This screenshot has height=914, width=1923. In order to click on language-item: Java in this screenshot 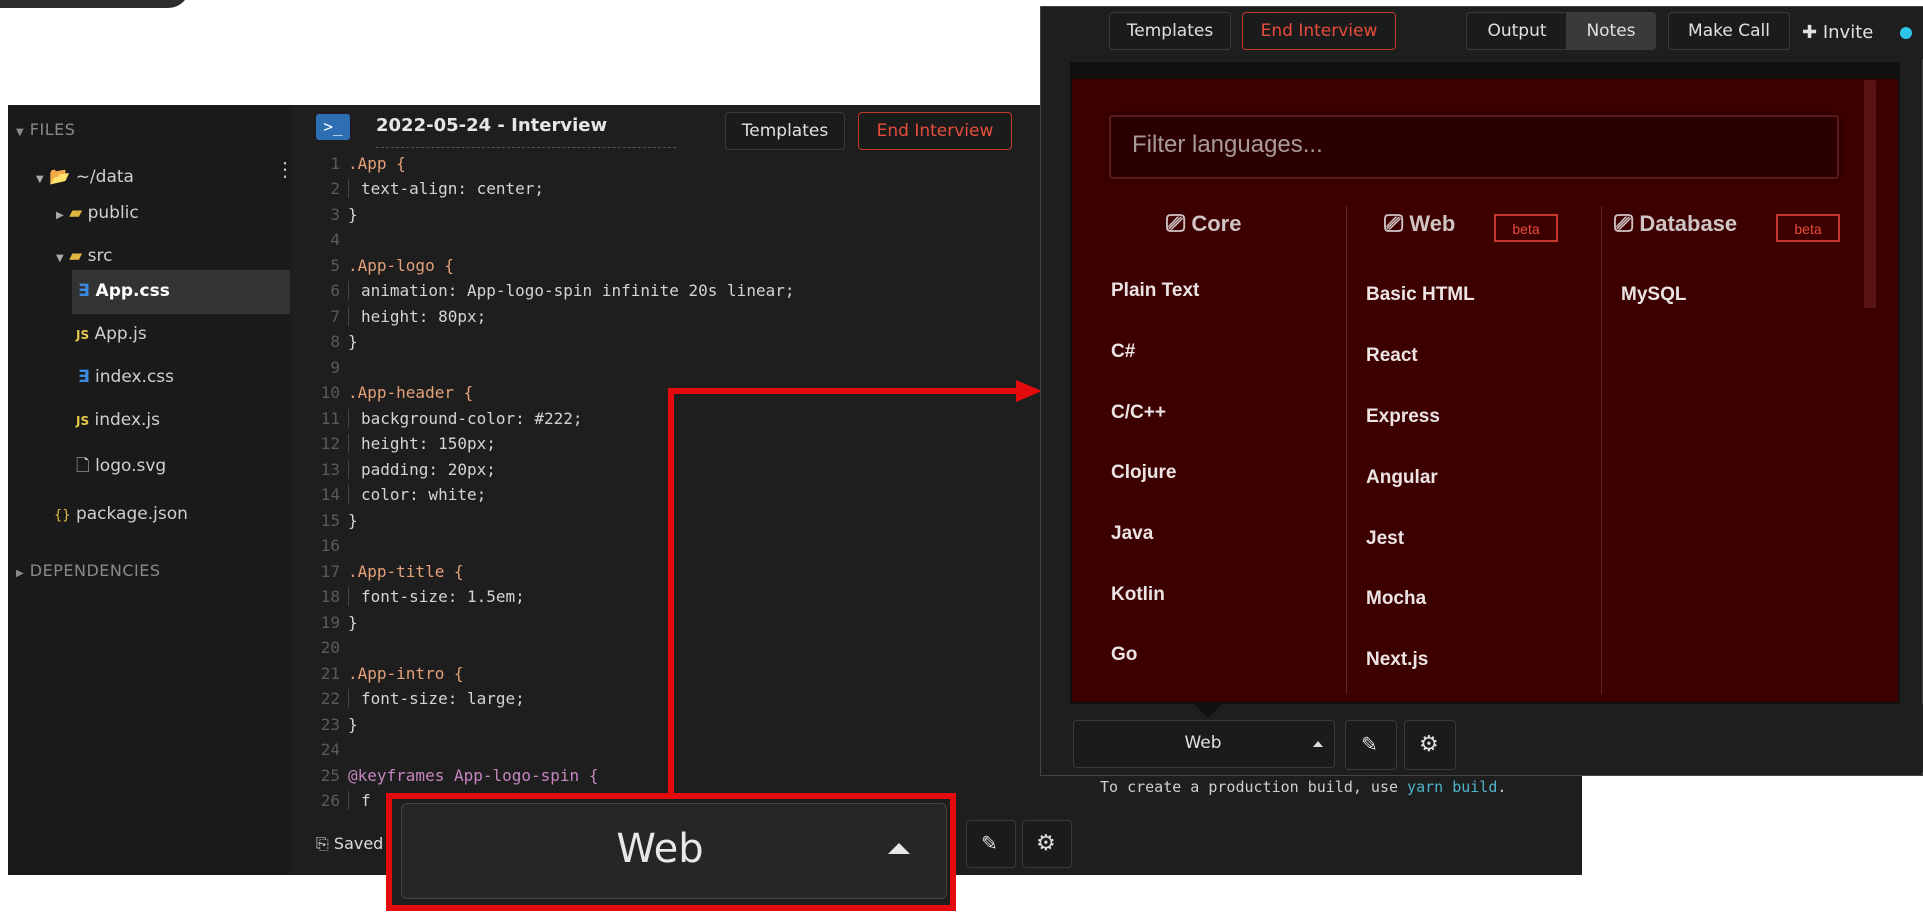, I will do `click(1132, 534)`.